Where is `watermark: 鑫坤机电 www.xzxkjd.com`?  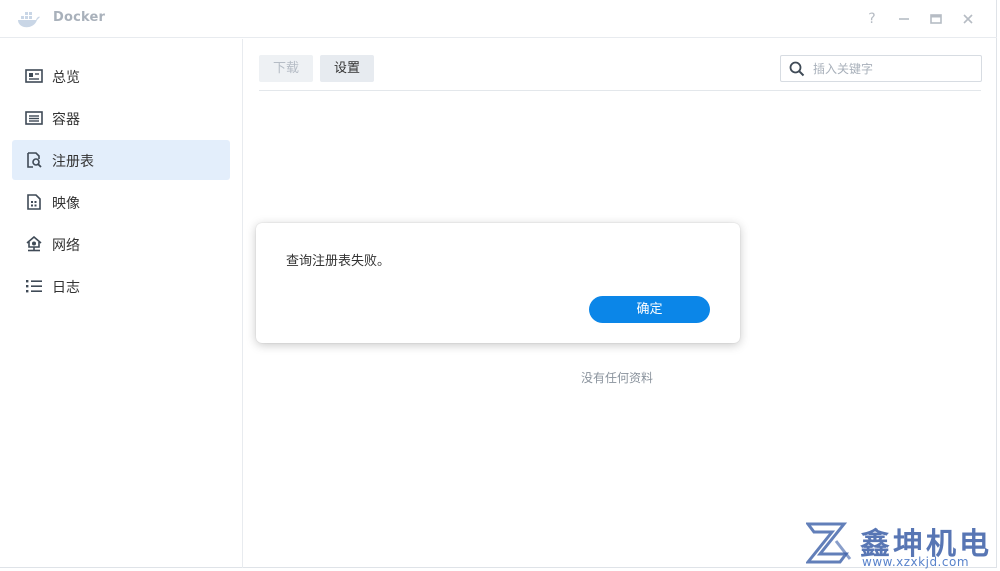
watermark: 鑫坤机电 www.xzxkjd.com is located at coordinates (903, 545).